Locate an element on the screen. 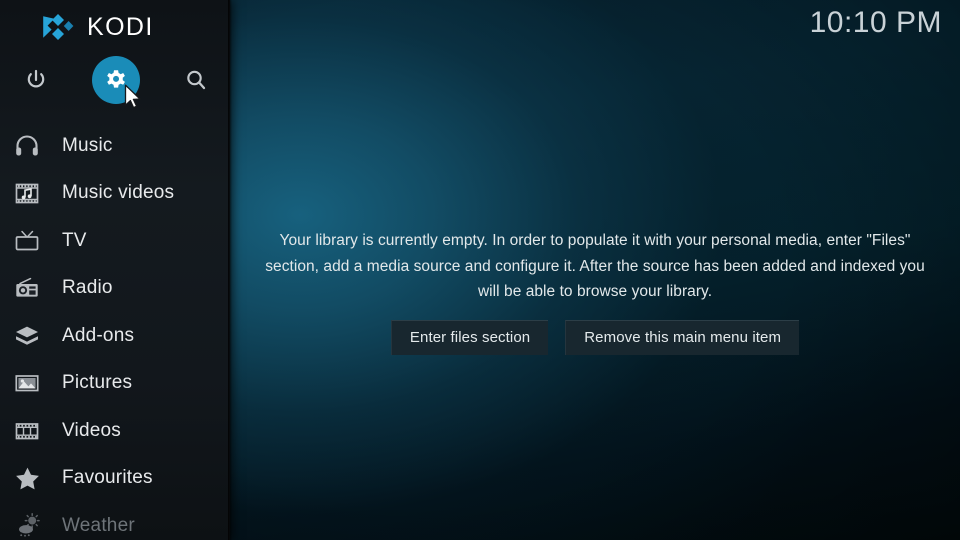  weather-icon is located at coordinates (27, 525).